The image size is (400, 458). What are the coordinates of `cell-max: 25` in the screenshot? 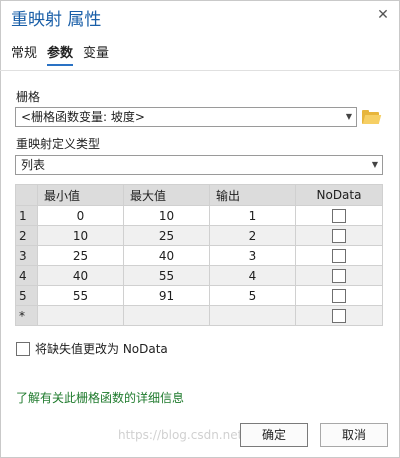 It's located at (166, 235).